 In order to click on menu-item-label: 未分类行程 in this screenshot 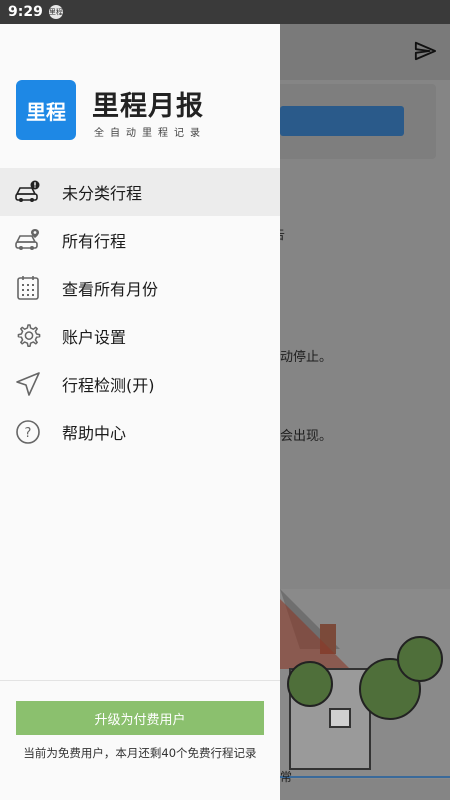, I will do `click(102, 193)`.